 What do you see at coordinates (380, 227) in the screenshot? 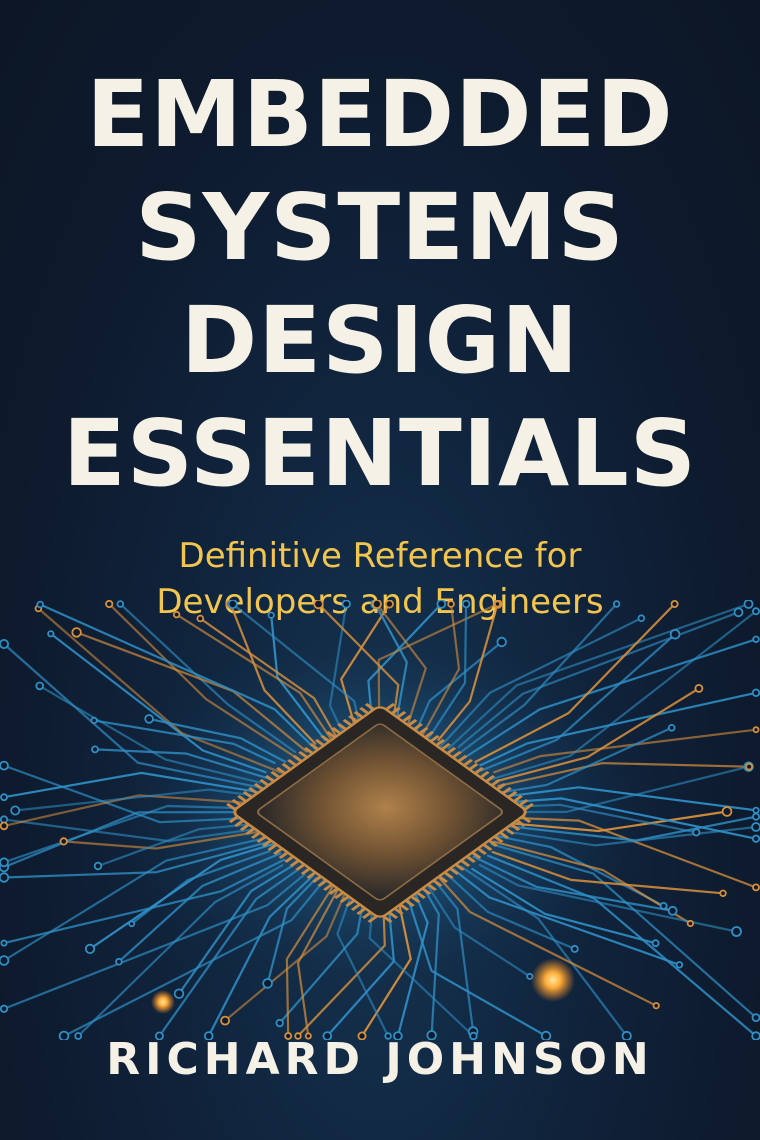
I see `title-line-2: SYSTEMS` at bounding box center [380, 227].